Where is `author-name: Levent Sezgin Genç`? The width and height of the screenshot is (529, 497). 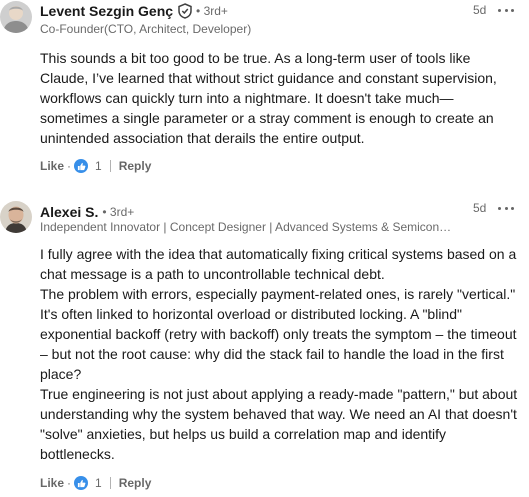 author-name: Levent Sezgin Genç is located at coordinates (106, 11).